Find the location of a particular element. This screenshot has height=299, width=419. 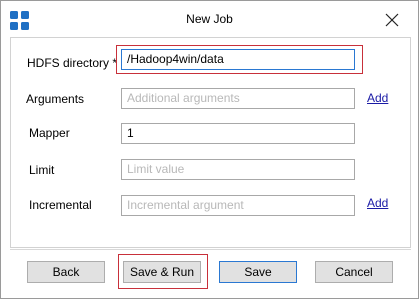

mapper-input: 1 is located at coordinates (238, 133).